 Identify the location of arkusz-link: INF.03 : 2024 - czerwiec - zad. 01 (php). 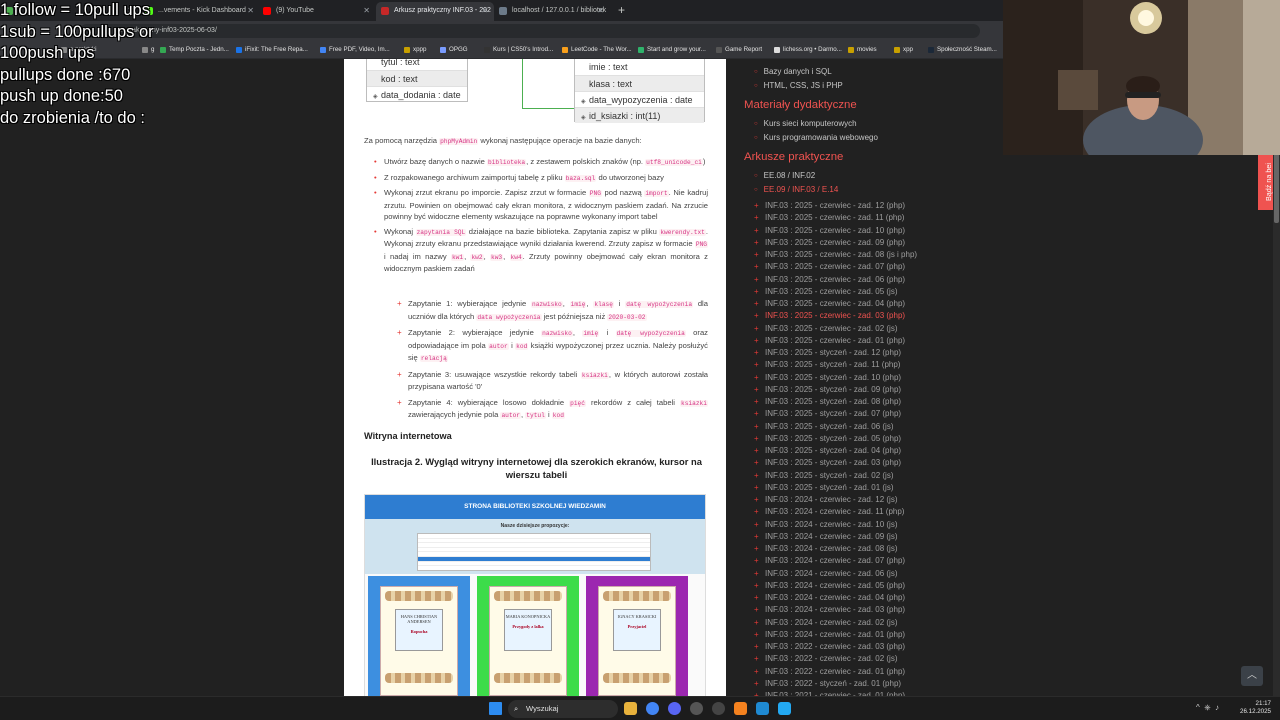
(894, 635).